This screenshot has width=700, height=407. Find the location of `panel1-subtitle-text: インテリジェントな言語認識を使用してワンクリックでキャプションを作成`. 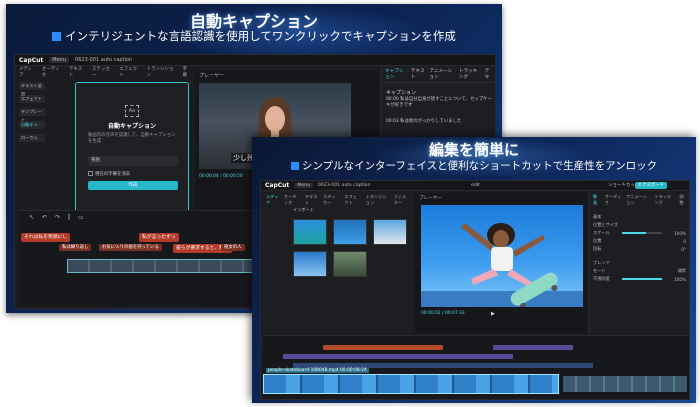

panel1-subtitle-text: インテリジェントな言語認識を使用してワンクリックでキャプションを作成 is located at coordinates (260, 36).